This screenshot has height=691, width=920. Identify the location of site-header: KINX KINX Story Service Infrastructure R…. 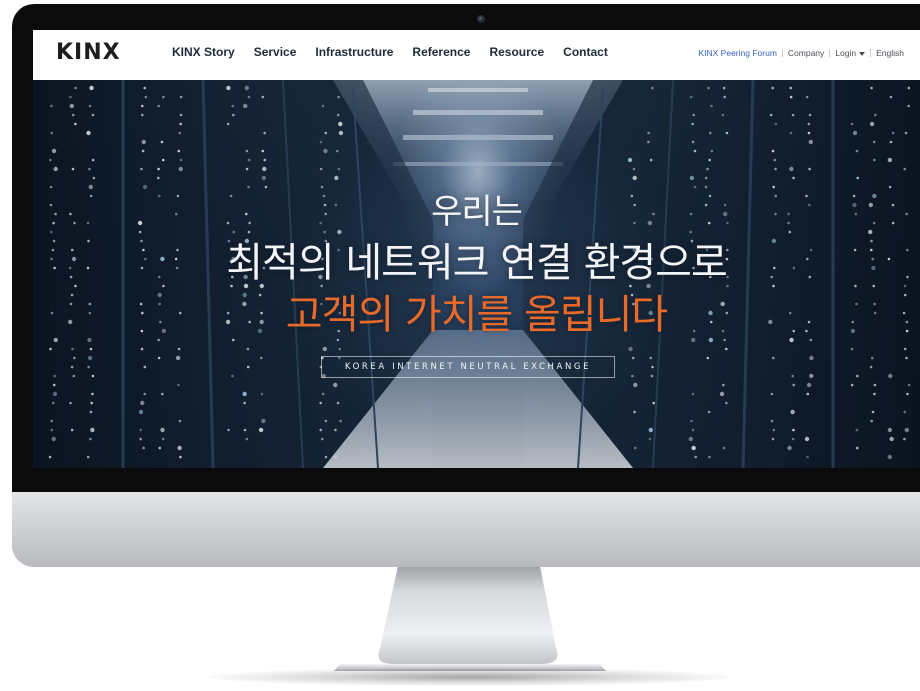
(476, 55).